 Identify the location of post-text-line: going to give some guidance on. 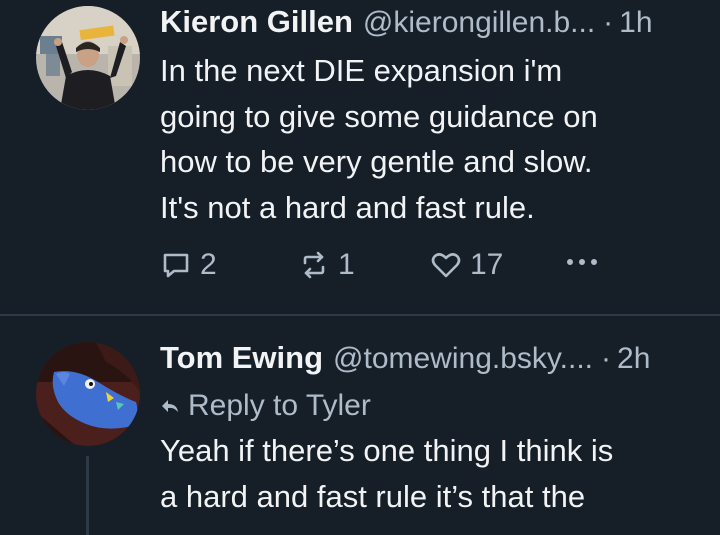
(379, 116).